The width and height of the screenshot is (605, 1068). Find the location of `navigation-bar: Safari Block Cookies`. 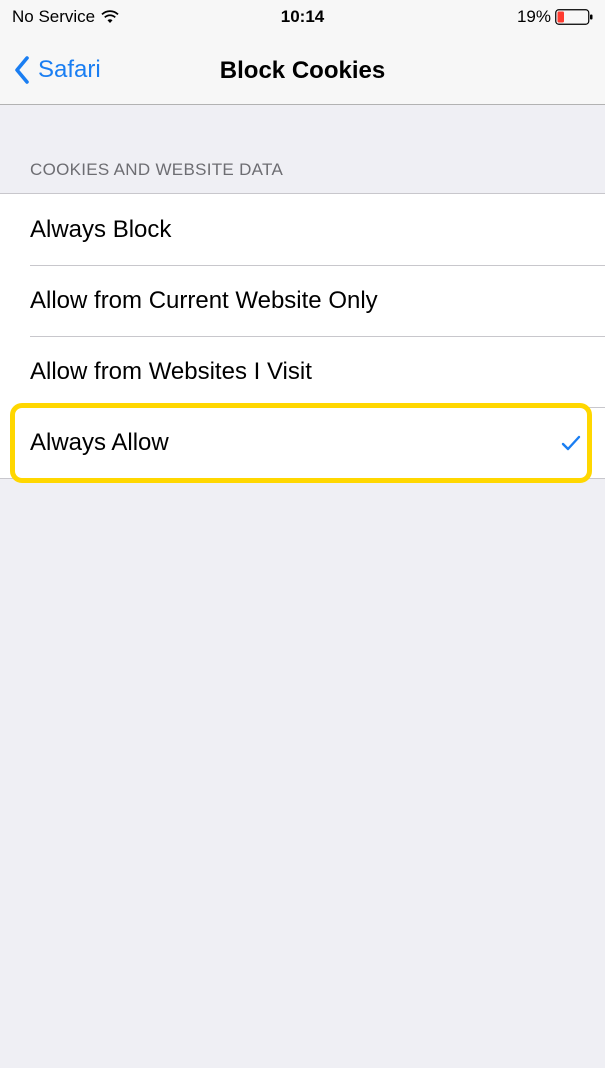

navigation-bar: Safari Block Cookies is located at coordinates (302, 70).